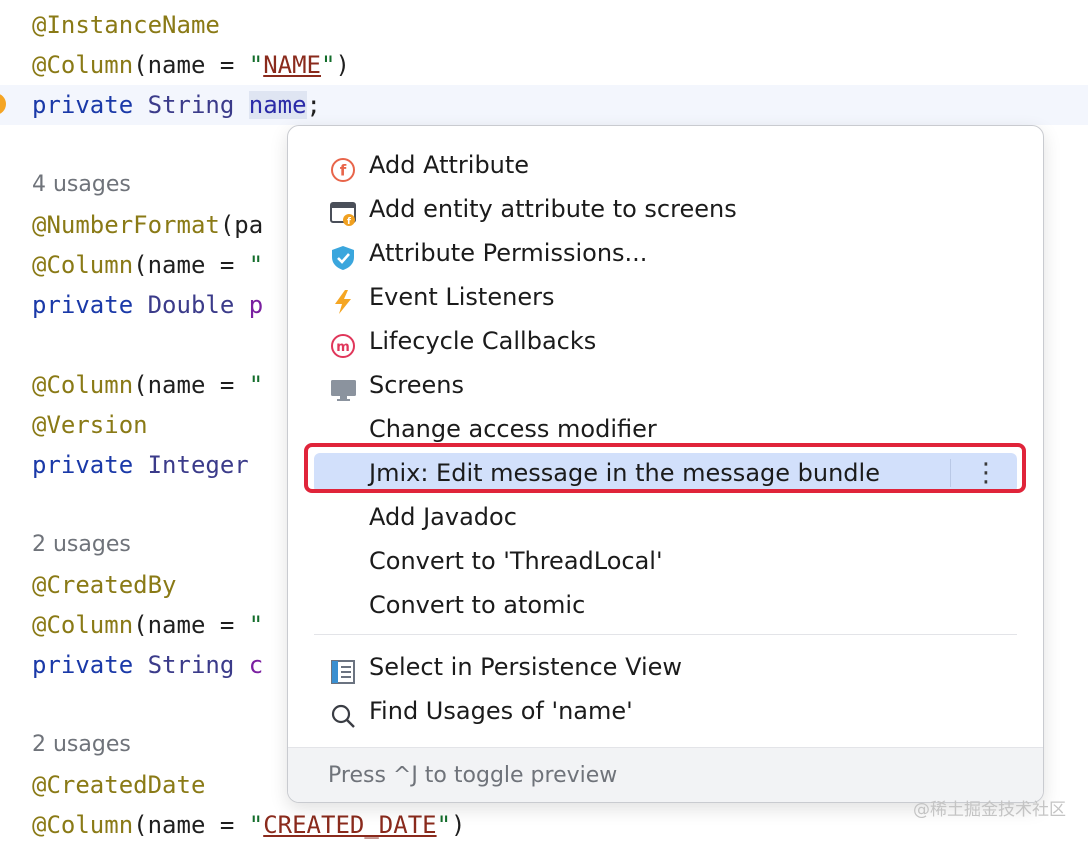  I want to click on monitor-icon, so click(344, 387).